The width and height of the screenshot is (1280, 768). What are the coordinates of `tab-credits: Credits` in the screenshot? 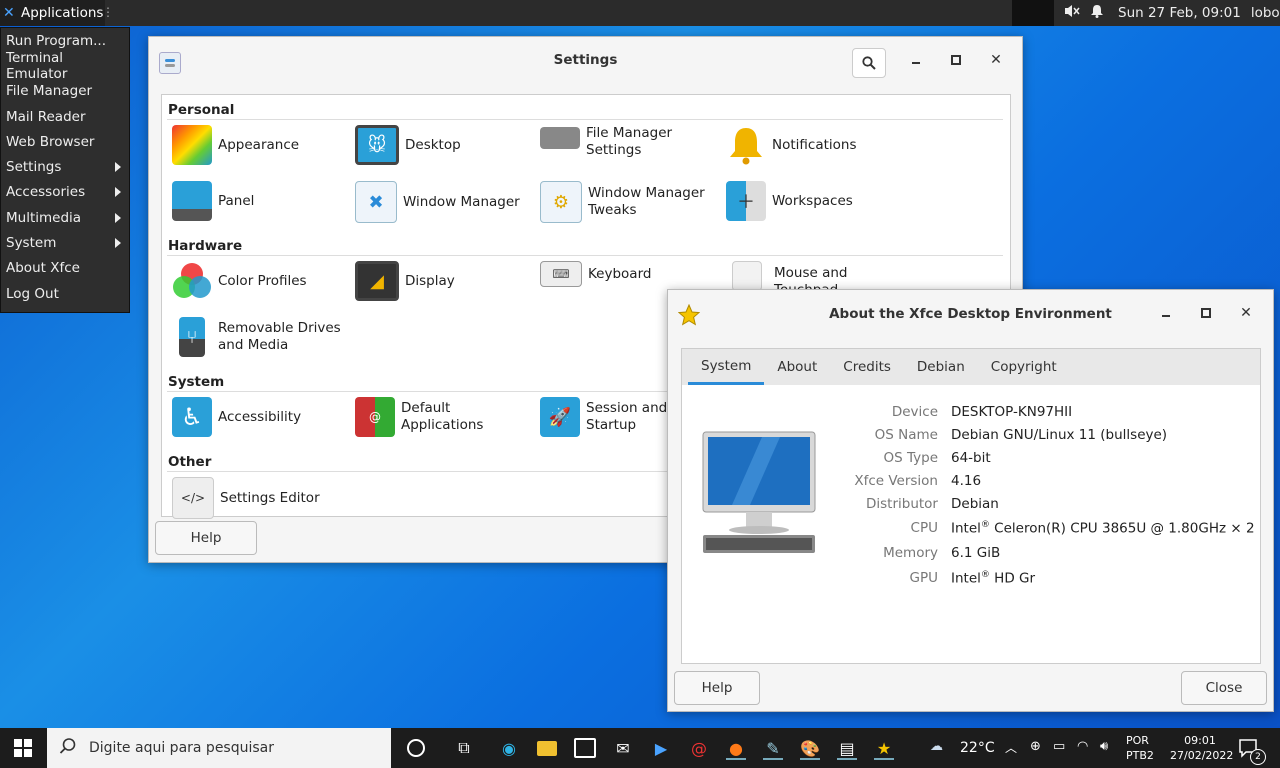 It's located at (867, 367).